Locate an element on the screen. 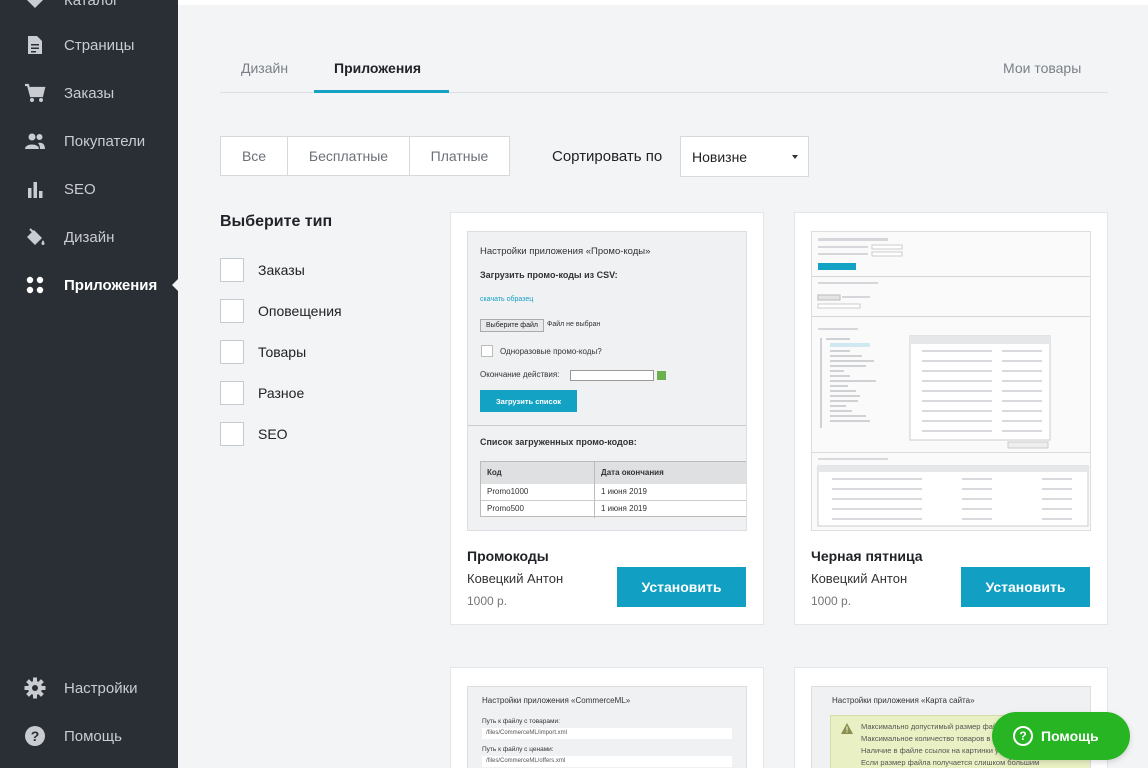 This screenshot has height=768, width=1148. preview-heading: Настройки приложения «CommerceML» is located at coordinates (556, 700).